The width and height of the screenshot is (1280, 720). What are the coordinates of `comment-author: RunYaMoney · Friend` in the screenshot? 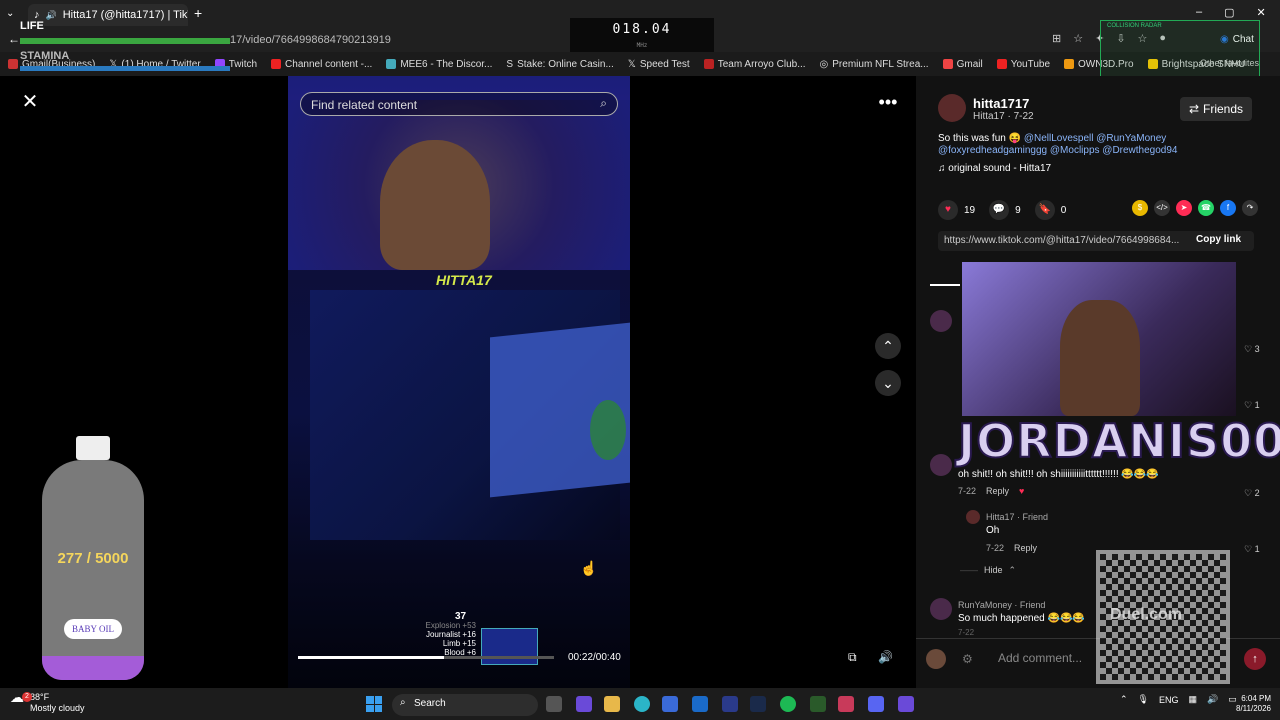 It's located at (1001, 605).